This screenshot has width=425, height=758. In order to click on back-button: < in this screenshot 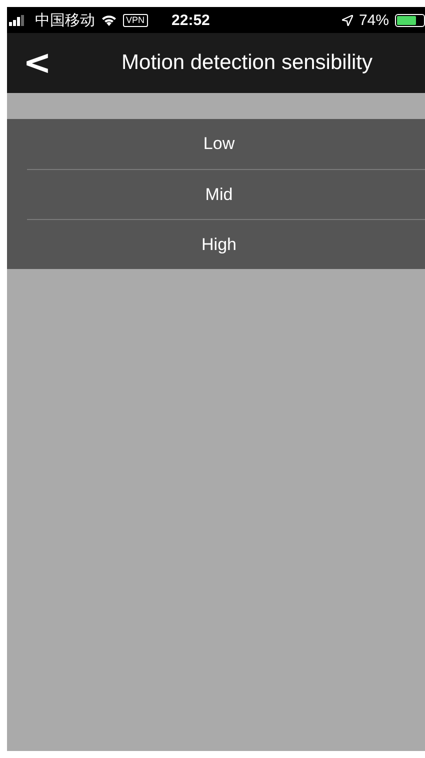, I will do `click(43, 63)`.